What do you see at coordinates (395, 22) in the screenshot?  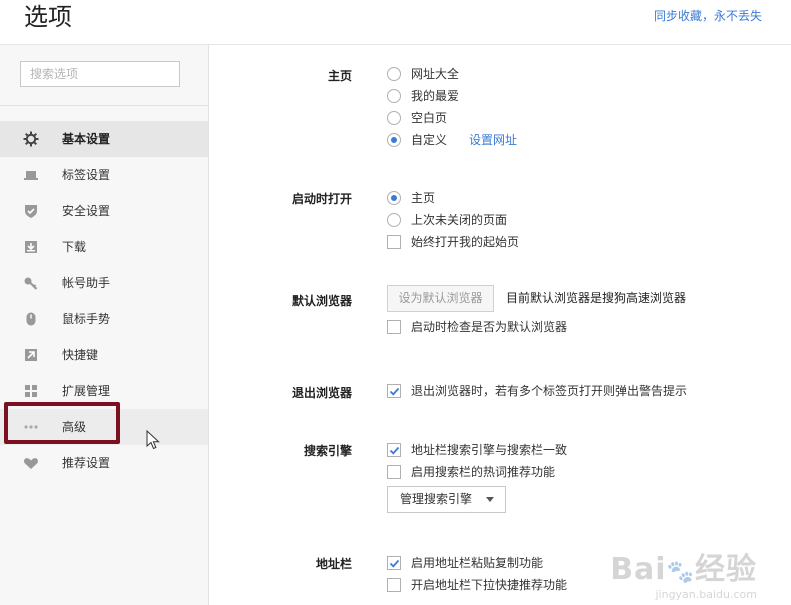 I see `header: 选项 同步收藏，永不丢失` at bounding box center [395, 22].